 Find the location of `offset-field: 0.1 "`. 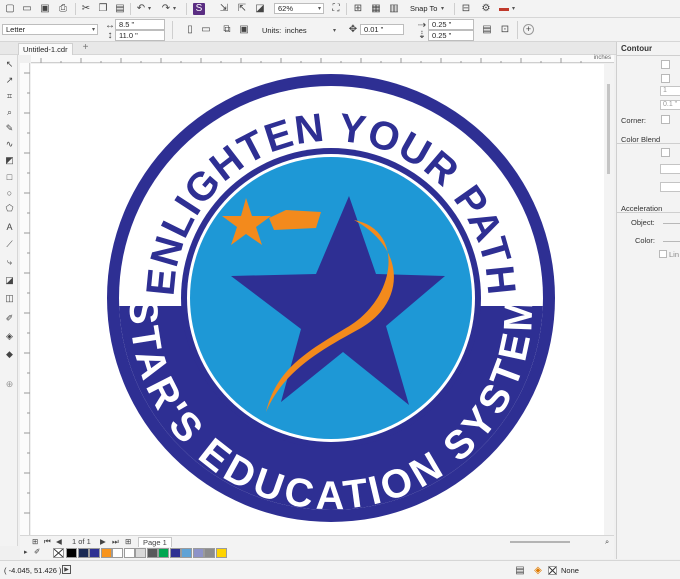

offset-field: 0.1 " is located at coordinates (670, 105).